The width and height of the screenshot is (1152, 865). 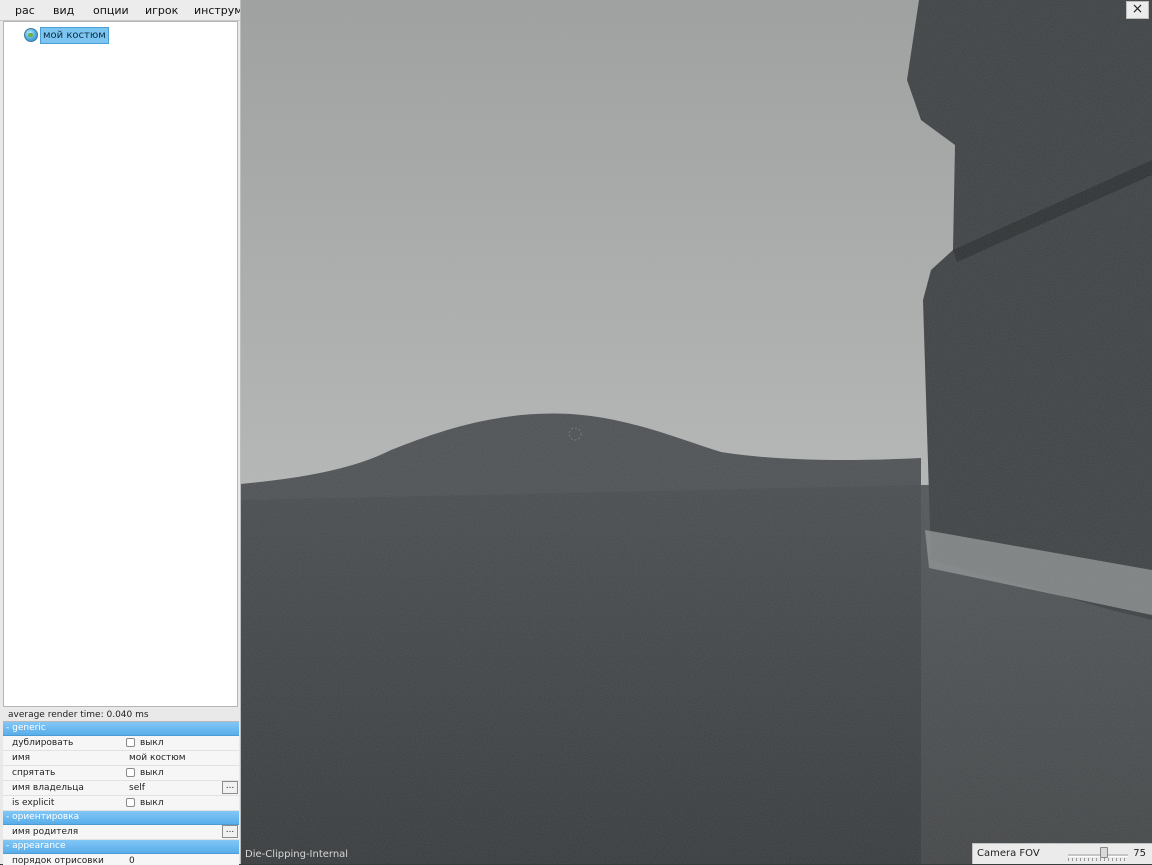 What do you see at coordinates (1008, 853) in the screenshot?
I see `fov-label: Camera FOV` at bounding box center [1008, 853].